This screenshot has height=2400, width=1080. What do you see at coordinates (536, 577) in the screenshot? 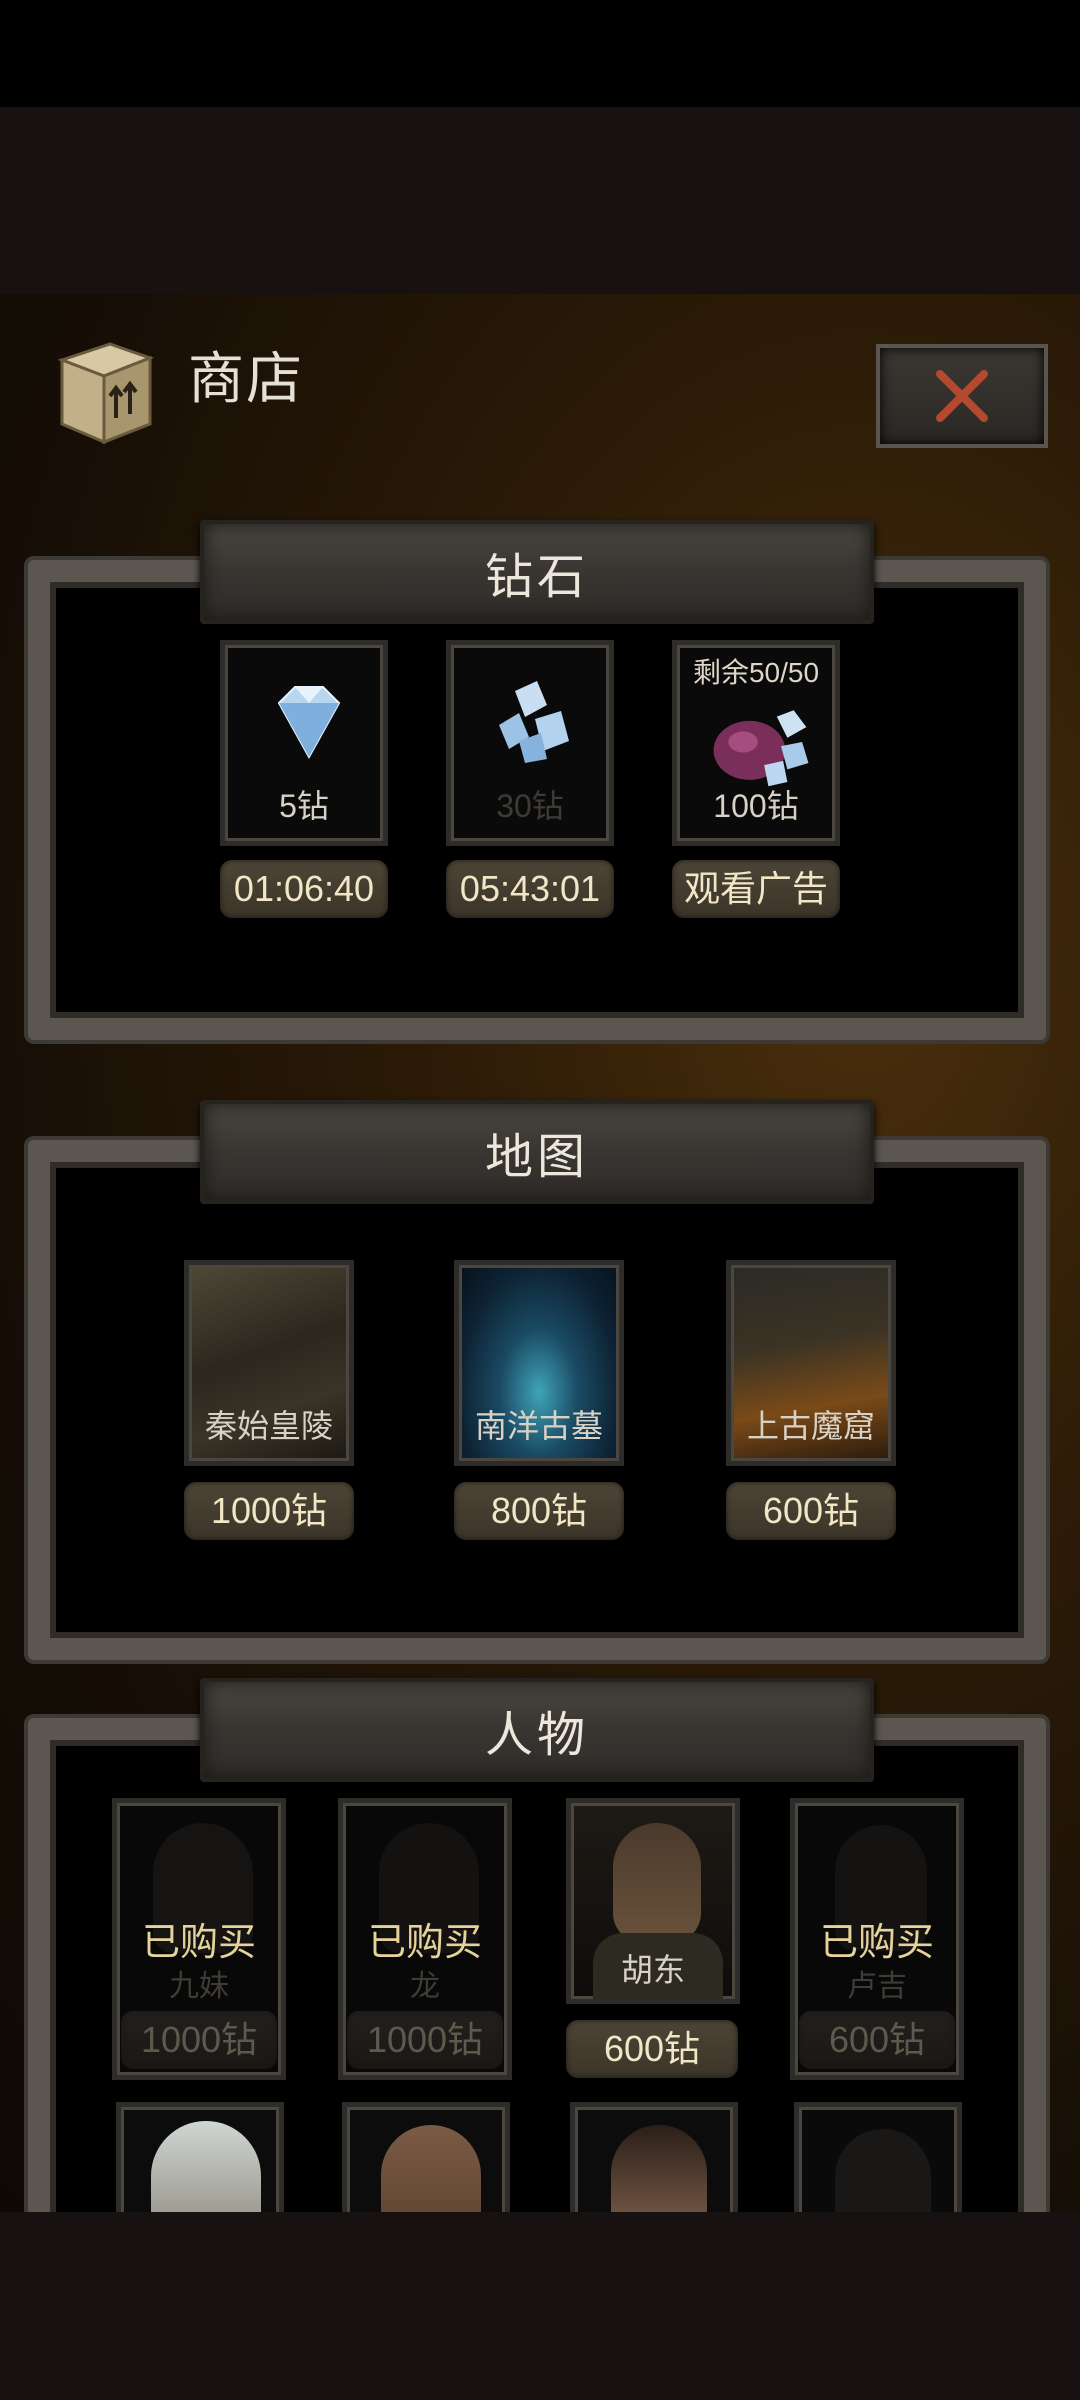
I see `section-title: 钻石` at bounding box center [536, 577].